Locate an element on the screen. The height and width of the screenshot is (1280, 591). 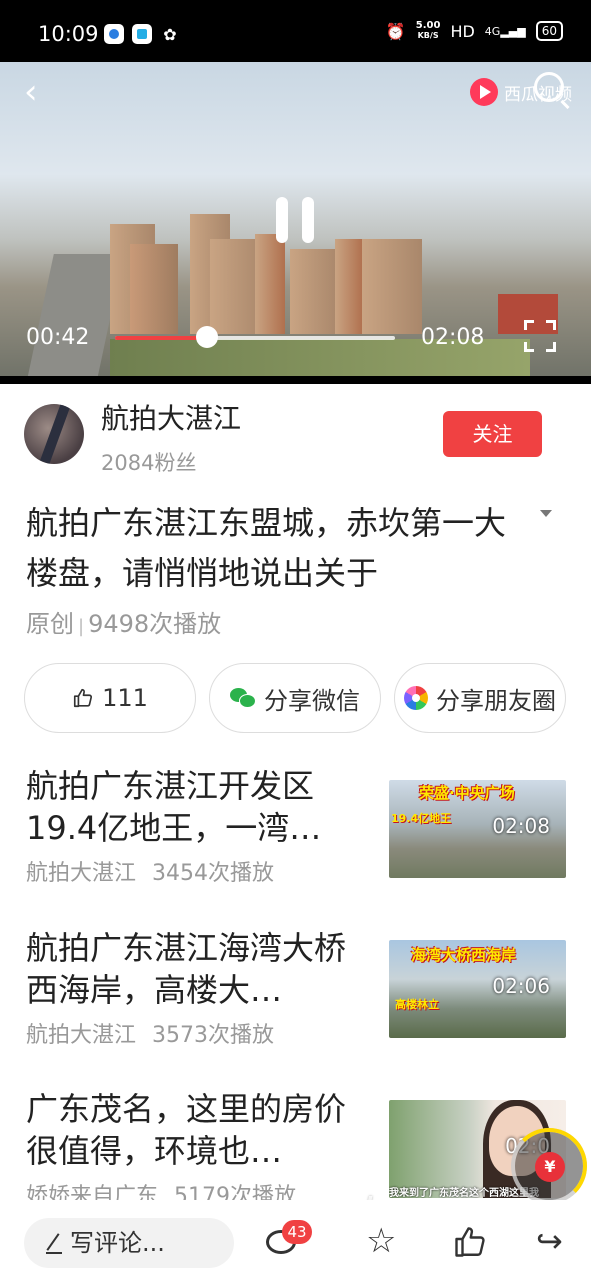
signal-icon: 4G▂▄▆ is located at coordinates (505, 31).